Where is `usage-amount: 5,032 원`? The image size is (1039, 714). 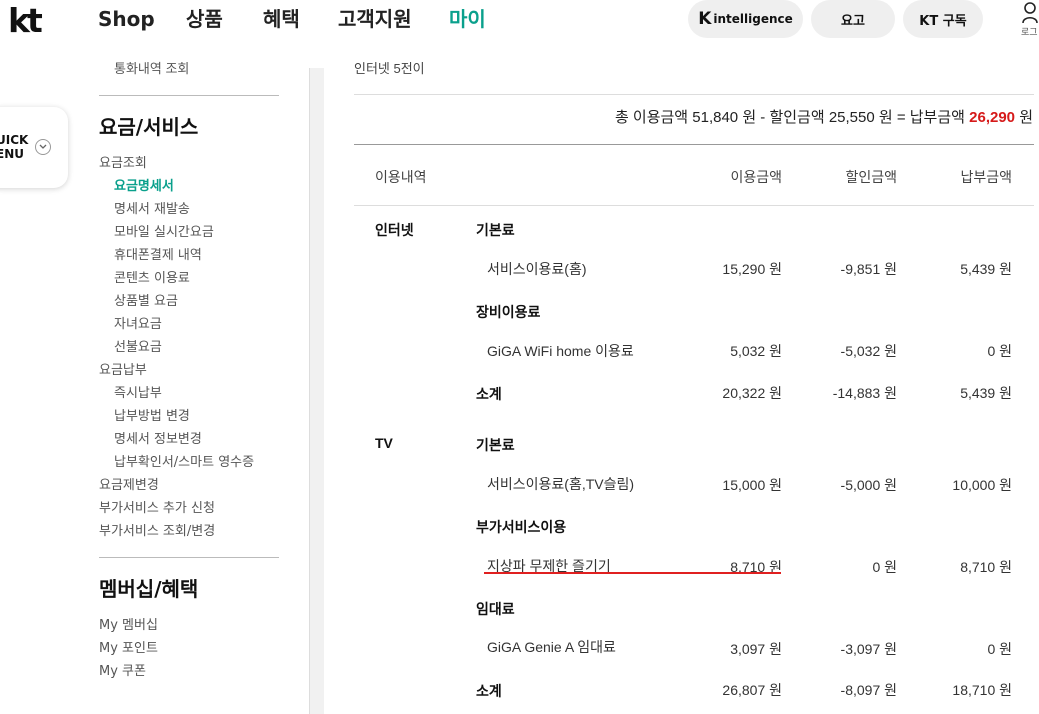 usage-amount: 5,032 원 is located at coordinates (756, 351).